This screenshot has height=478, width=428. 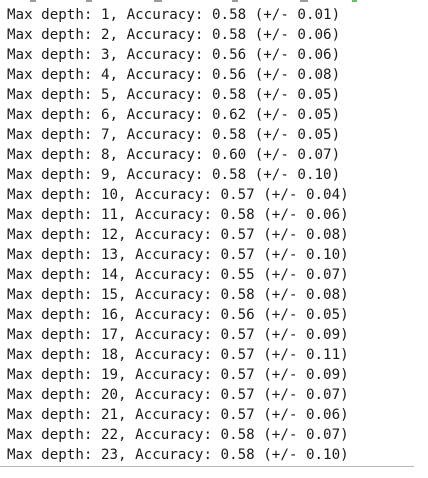 What do you see at coordinates (178, 315) in the screenshot?
I see `output-line: Max depth: 16, Accuracy: 0.56 (+/- 0.05)` at bounding box center [178, 315].